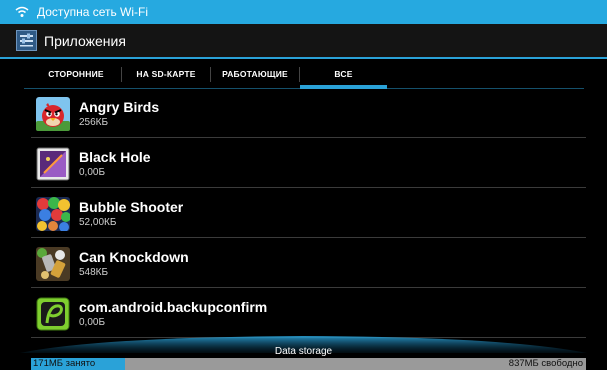  Describe the element at coordinates (94, 272) in the screenshot. I see `app-size: 548КБ` at that location.